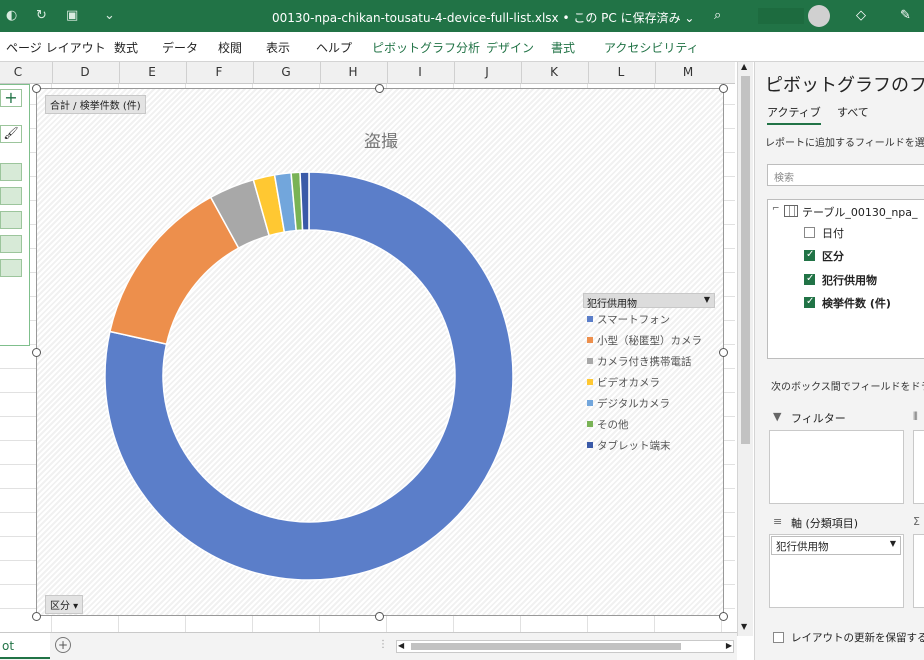  Describe the element at coordinates (24, 72) in the screenshot. I see `column-header: C` at that location.